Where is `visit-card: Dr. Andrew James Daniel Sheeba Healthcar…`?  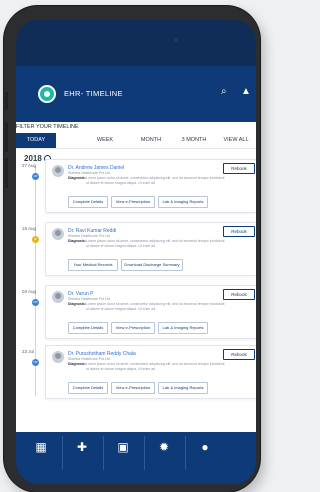 visit-card: Dr. Andrew James Daniel Sheeba Healthcar… is located at coordinates (150, 186).